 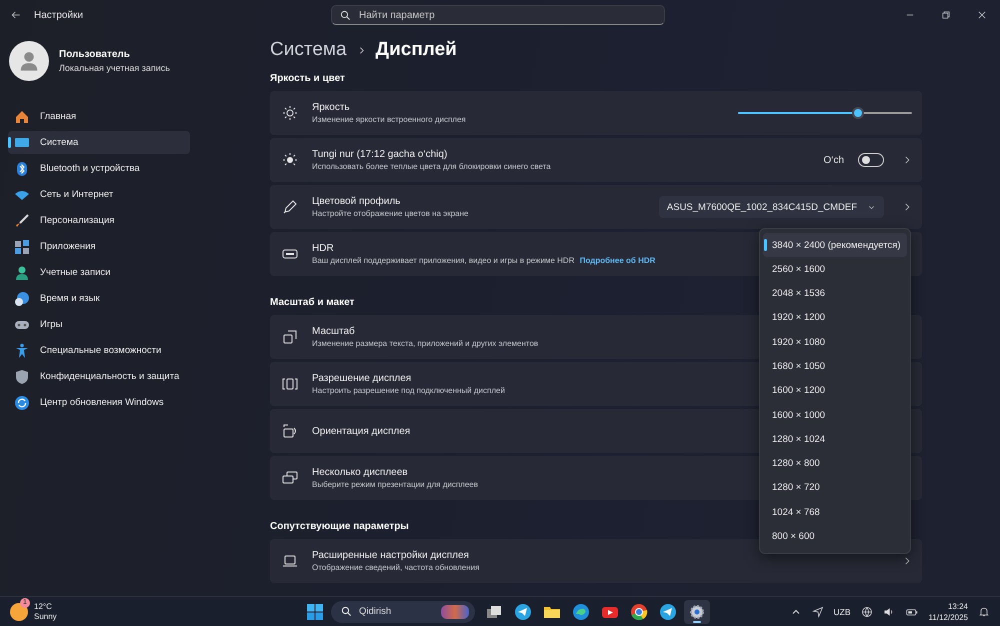 I want to click on setting-description: Использовать более теплые цвета для блокировки синего света, so click(x=431, y=166).